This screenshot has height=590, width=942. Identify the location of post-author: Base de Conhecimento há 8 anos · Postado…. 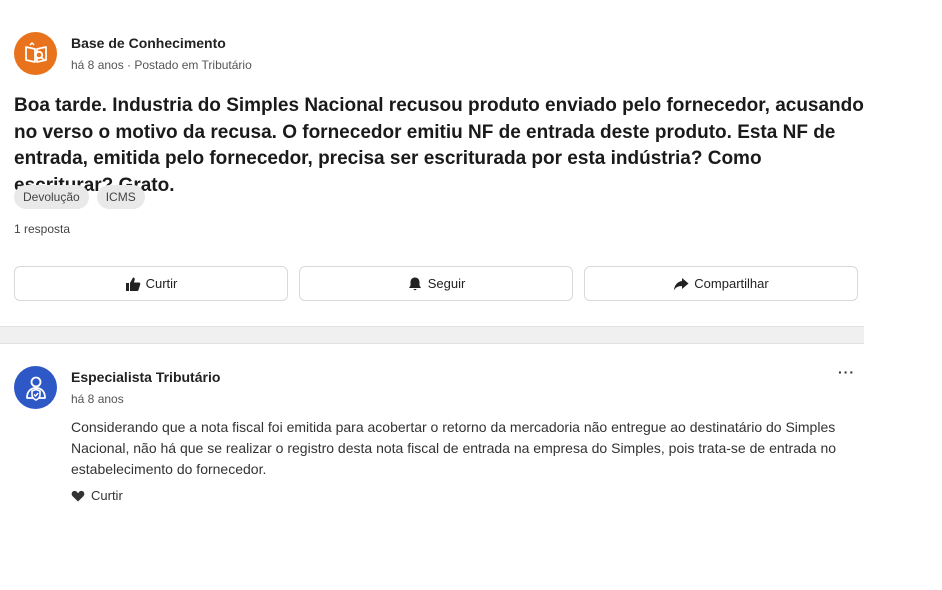
(133, 53).